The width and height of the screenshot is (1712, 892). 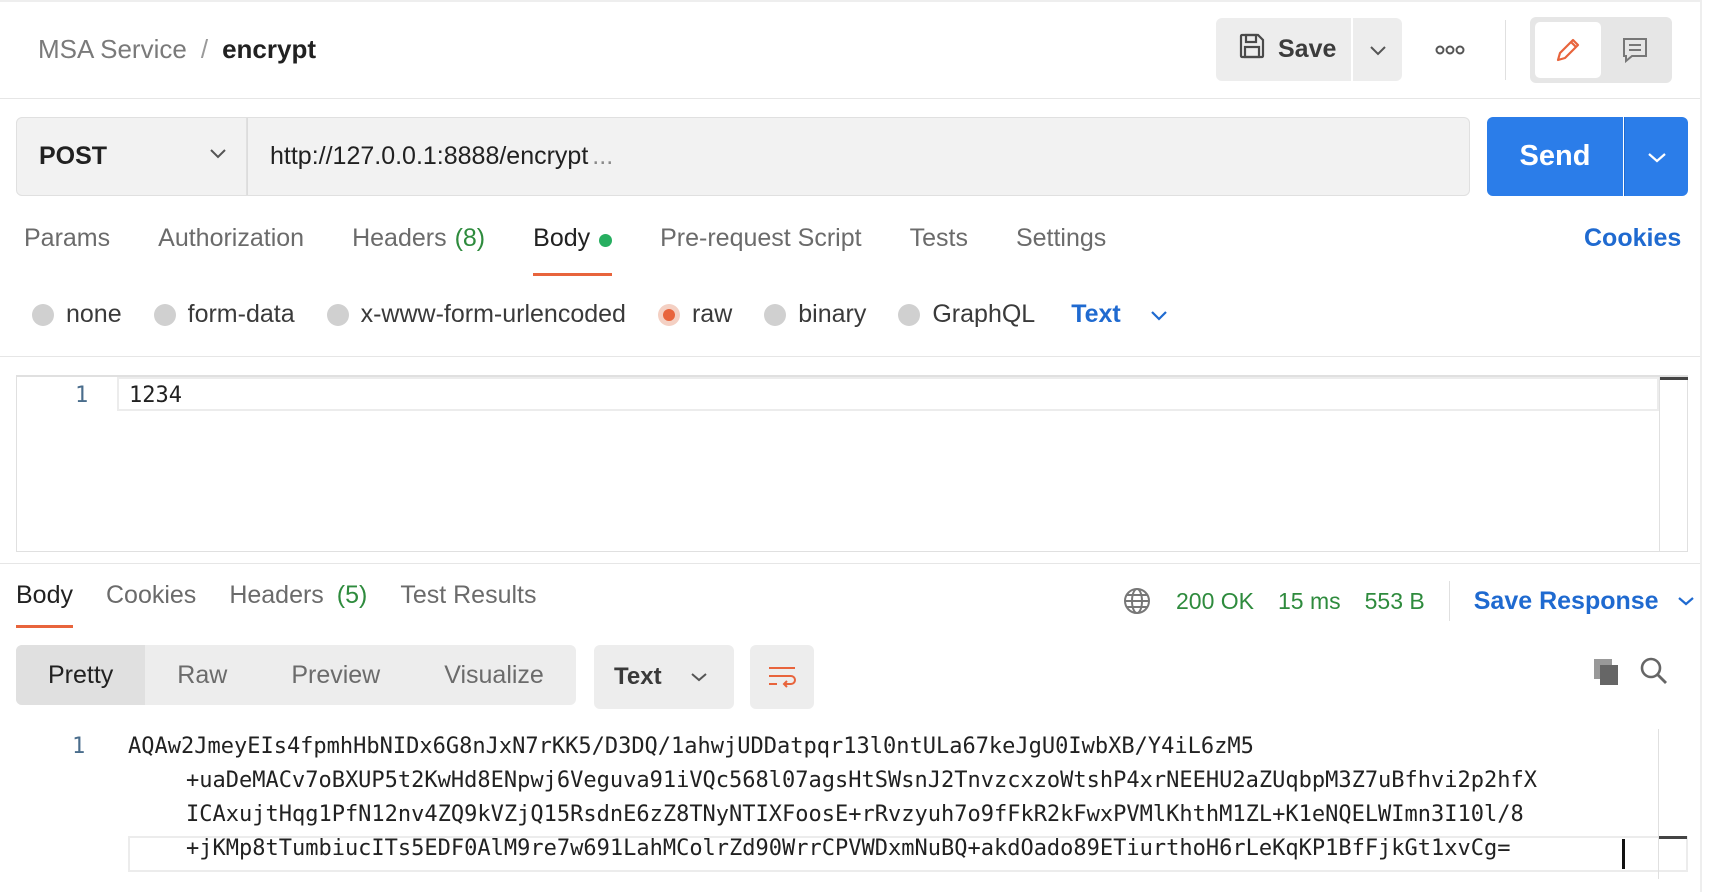 I want to click on current-line-highlight, so click(x=888, y=394).